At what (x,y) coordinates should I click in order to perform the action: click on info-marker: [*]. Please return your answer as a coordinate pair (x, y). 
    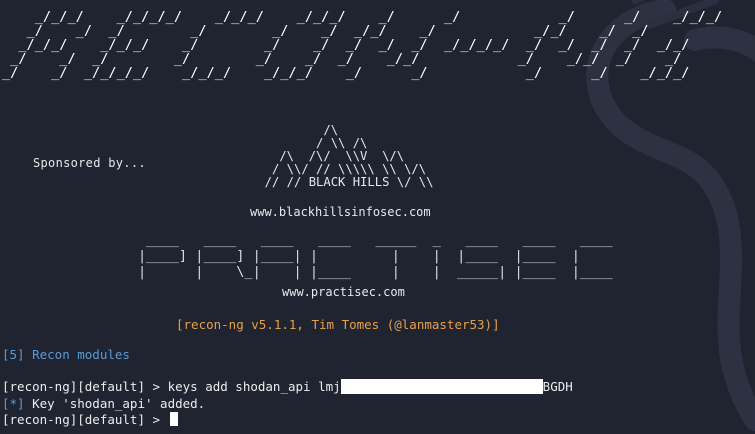
    Looking at the image, I should click on (13, 403).